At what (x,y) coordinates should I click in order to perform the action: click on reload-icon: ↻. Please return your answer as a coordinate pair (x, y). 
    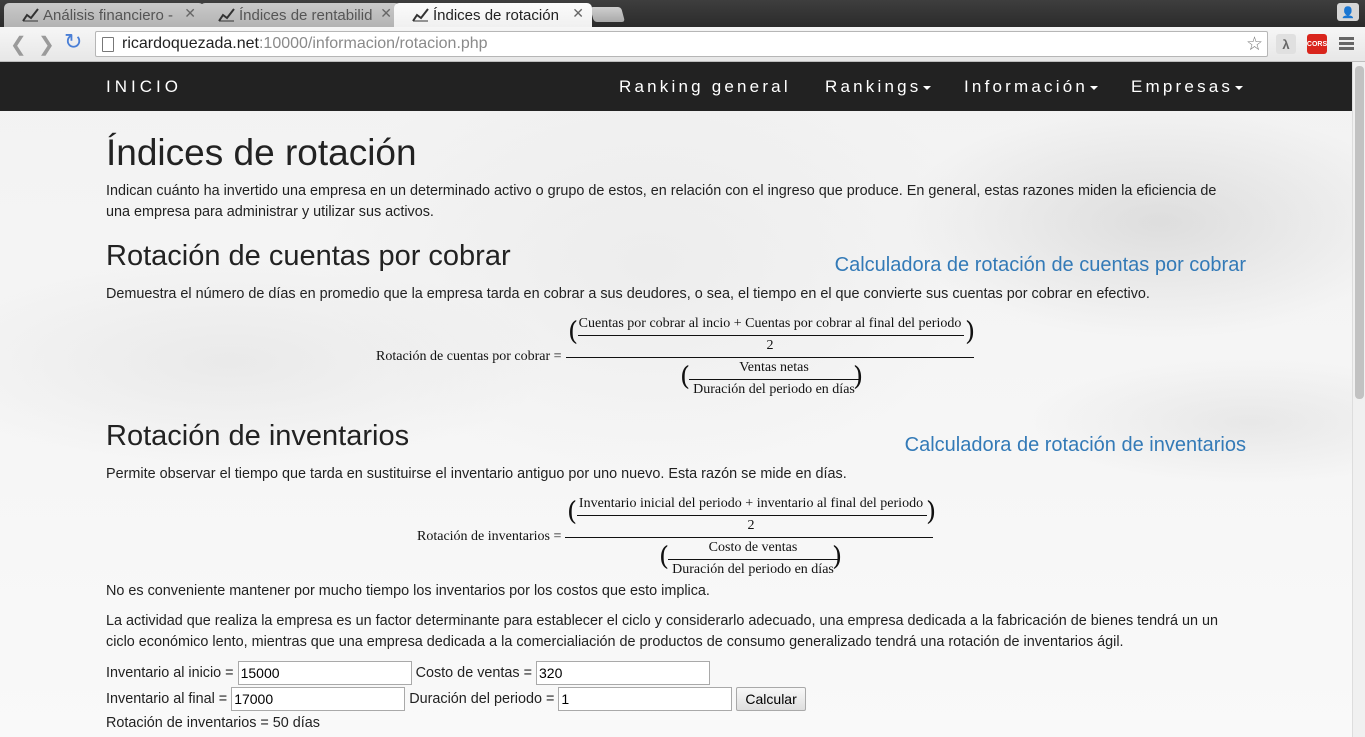
    Looking at the image, I should click on (73, 42).